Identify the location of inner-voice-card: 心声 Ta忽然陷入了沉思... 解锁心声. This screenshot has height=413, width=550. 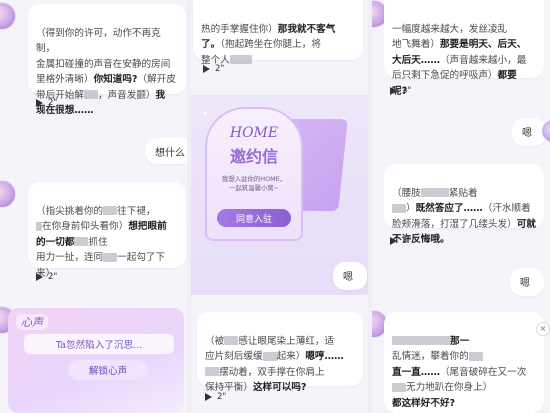
(96, 360).